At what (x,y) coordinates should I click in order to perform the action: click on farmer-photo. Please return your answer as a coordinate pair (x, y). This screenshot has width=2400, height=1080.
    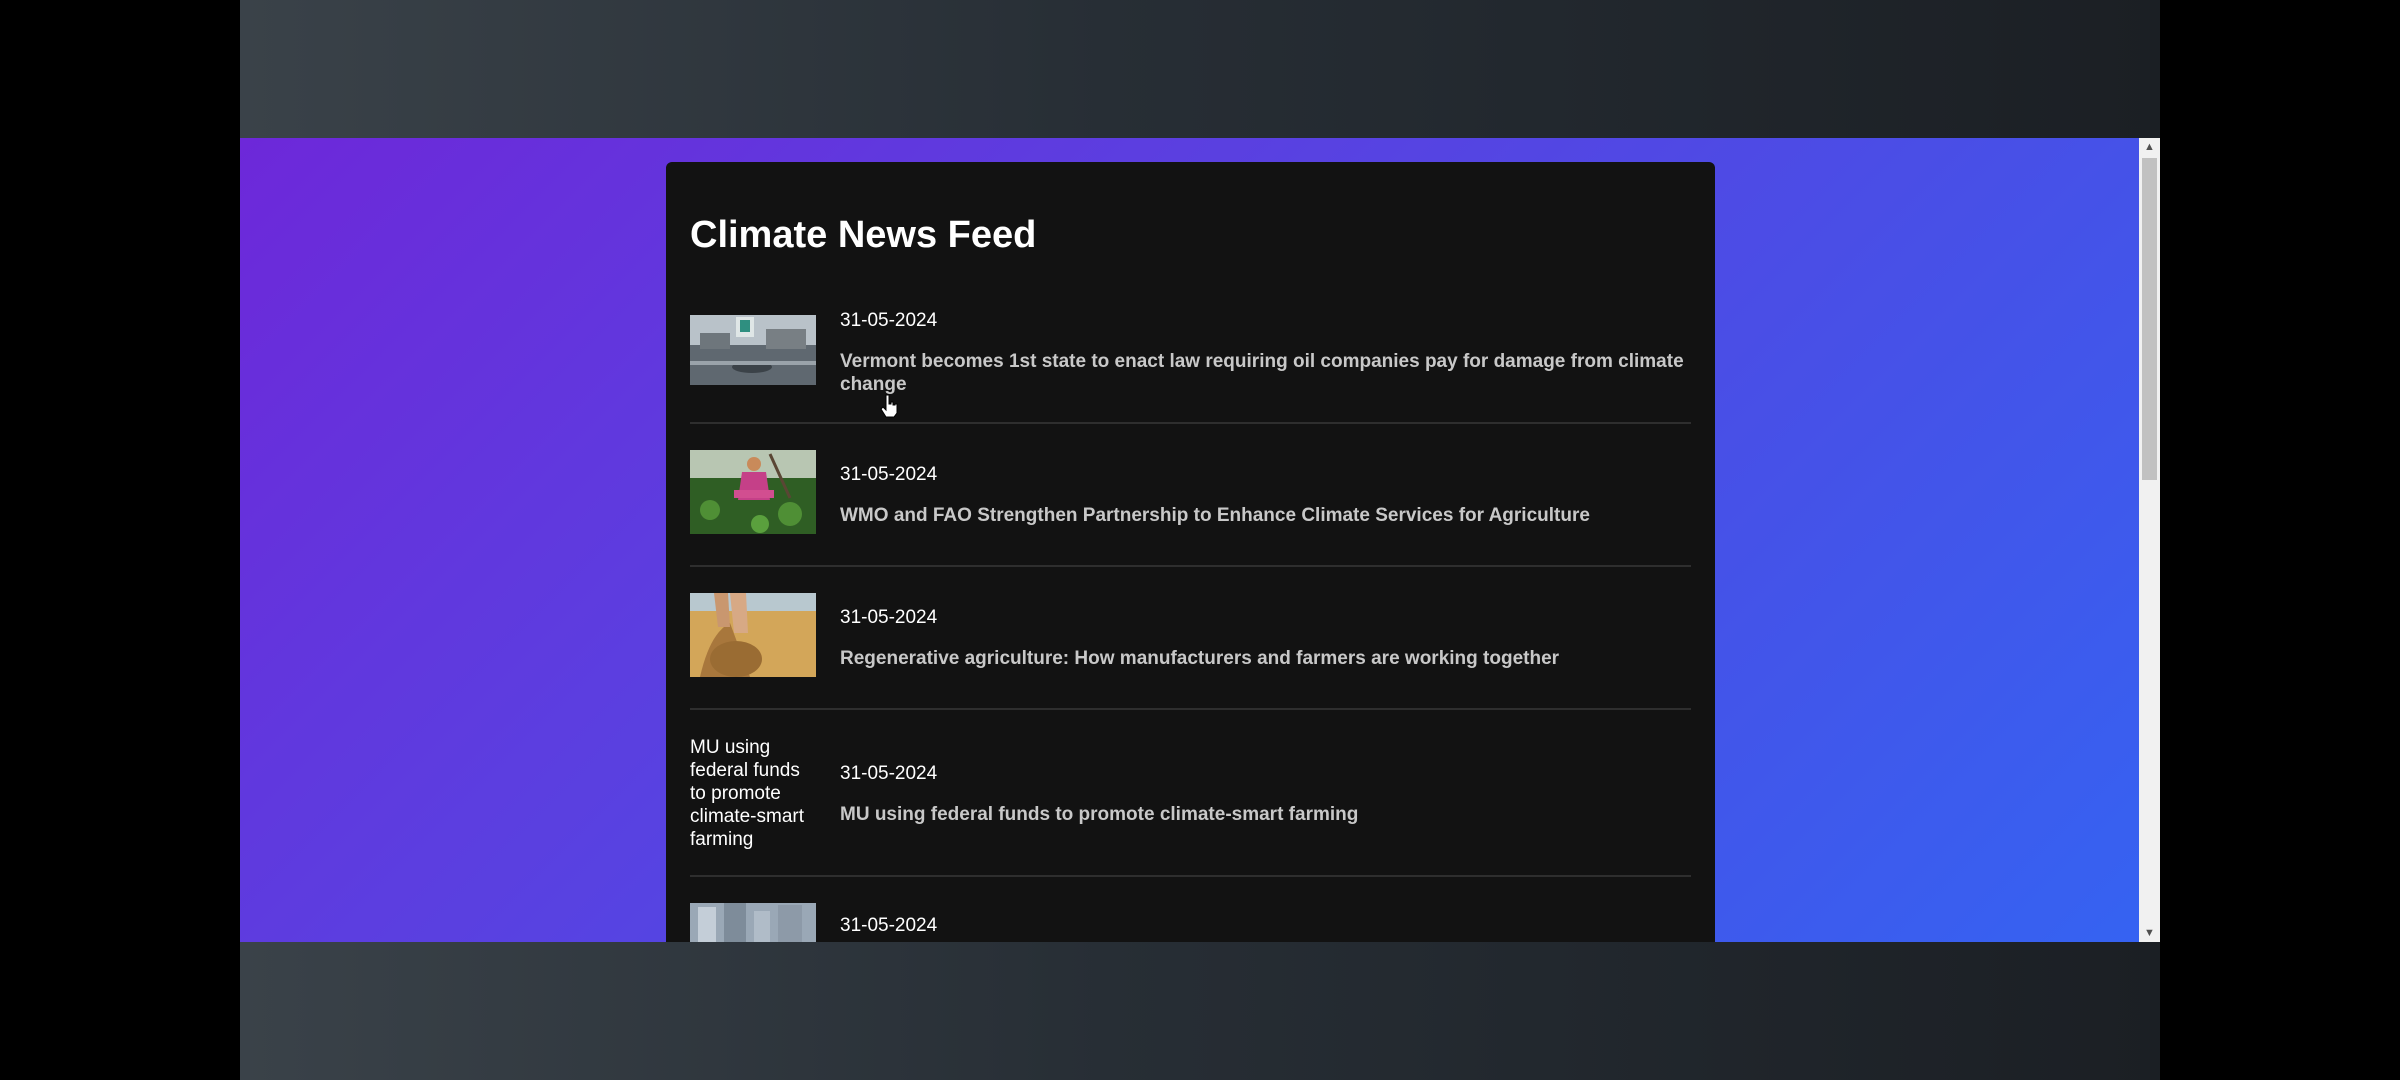
    Looking at the image, I should click on (753, 492).